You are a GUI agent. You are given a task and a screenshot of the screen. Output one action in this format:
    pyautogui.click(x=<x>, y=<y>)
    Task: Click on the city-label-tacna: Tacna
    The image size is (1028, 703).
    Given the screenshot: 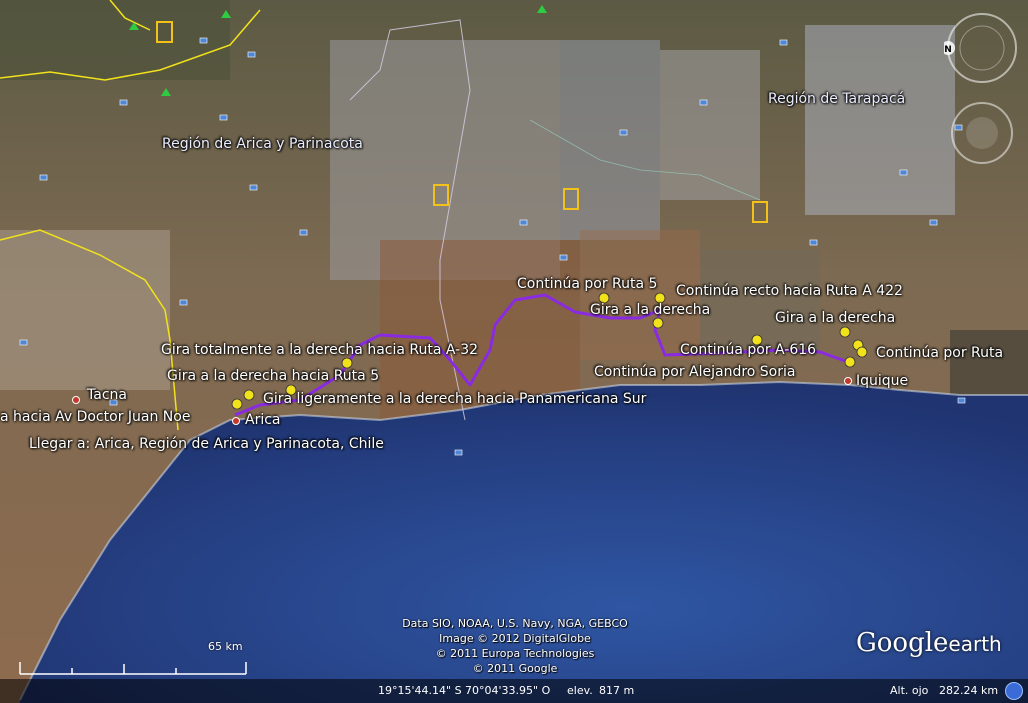 What is the action you would take?
    pyautogui.click(x=107, y=395)
    